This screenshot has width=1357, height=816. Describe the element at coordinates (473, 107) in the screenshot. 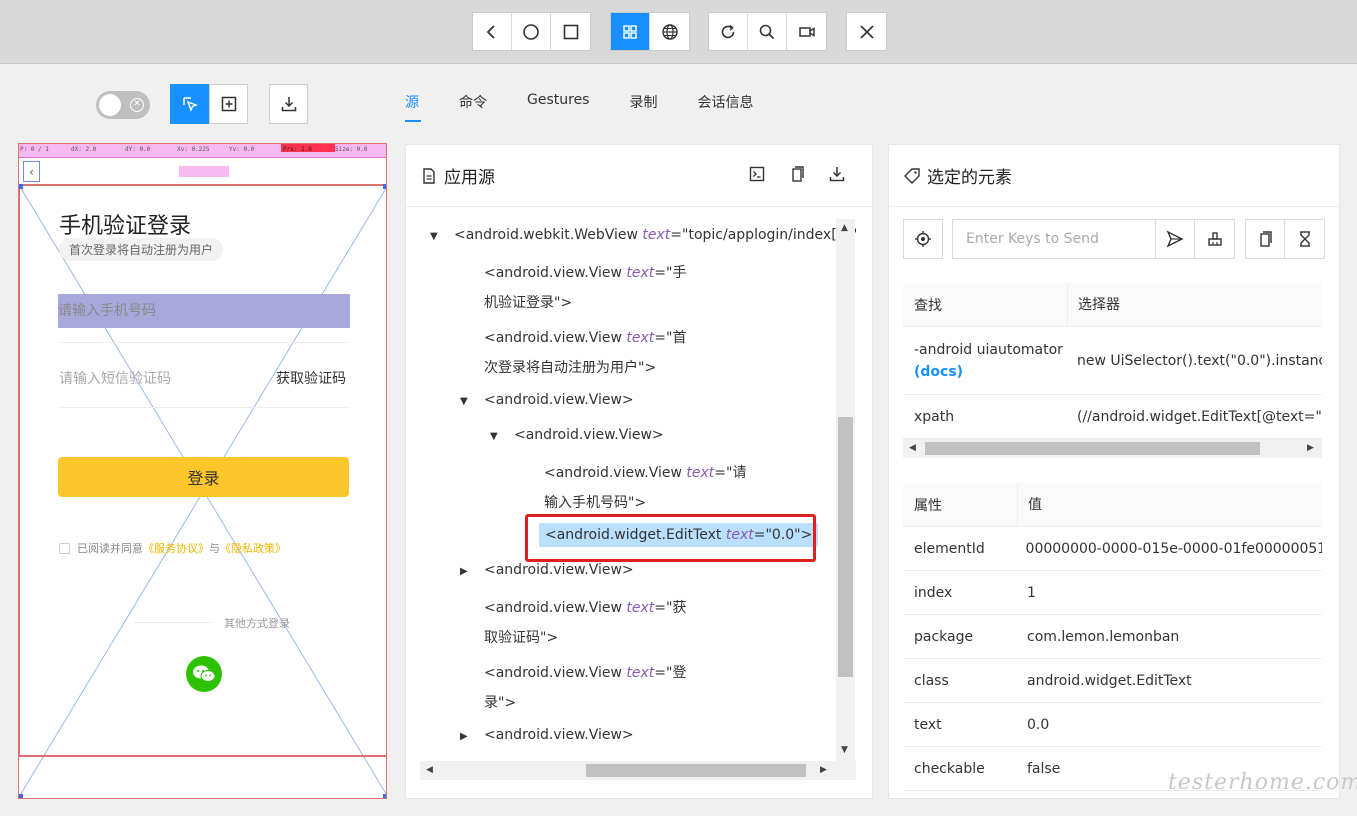

I see `tab-commands: 命令` at that location.